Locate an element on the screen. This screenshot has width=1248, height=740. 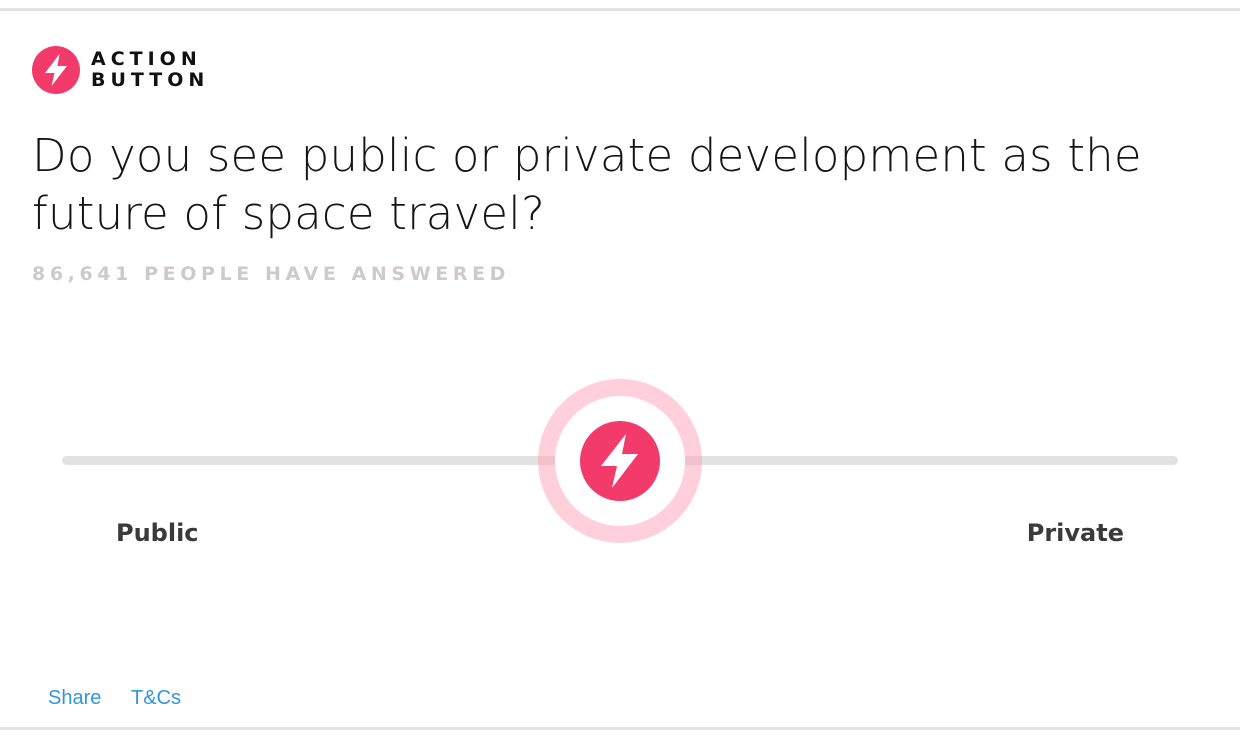
brand-logo: ACTION BUTTON is located at coordinates (120, 70).